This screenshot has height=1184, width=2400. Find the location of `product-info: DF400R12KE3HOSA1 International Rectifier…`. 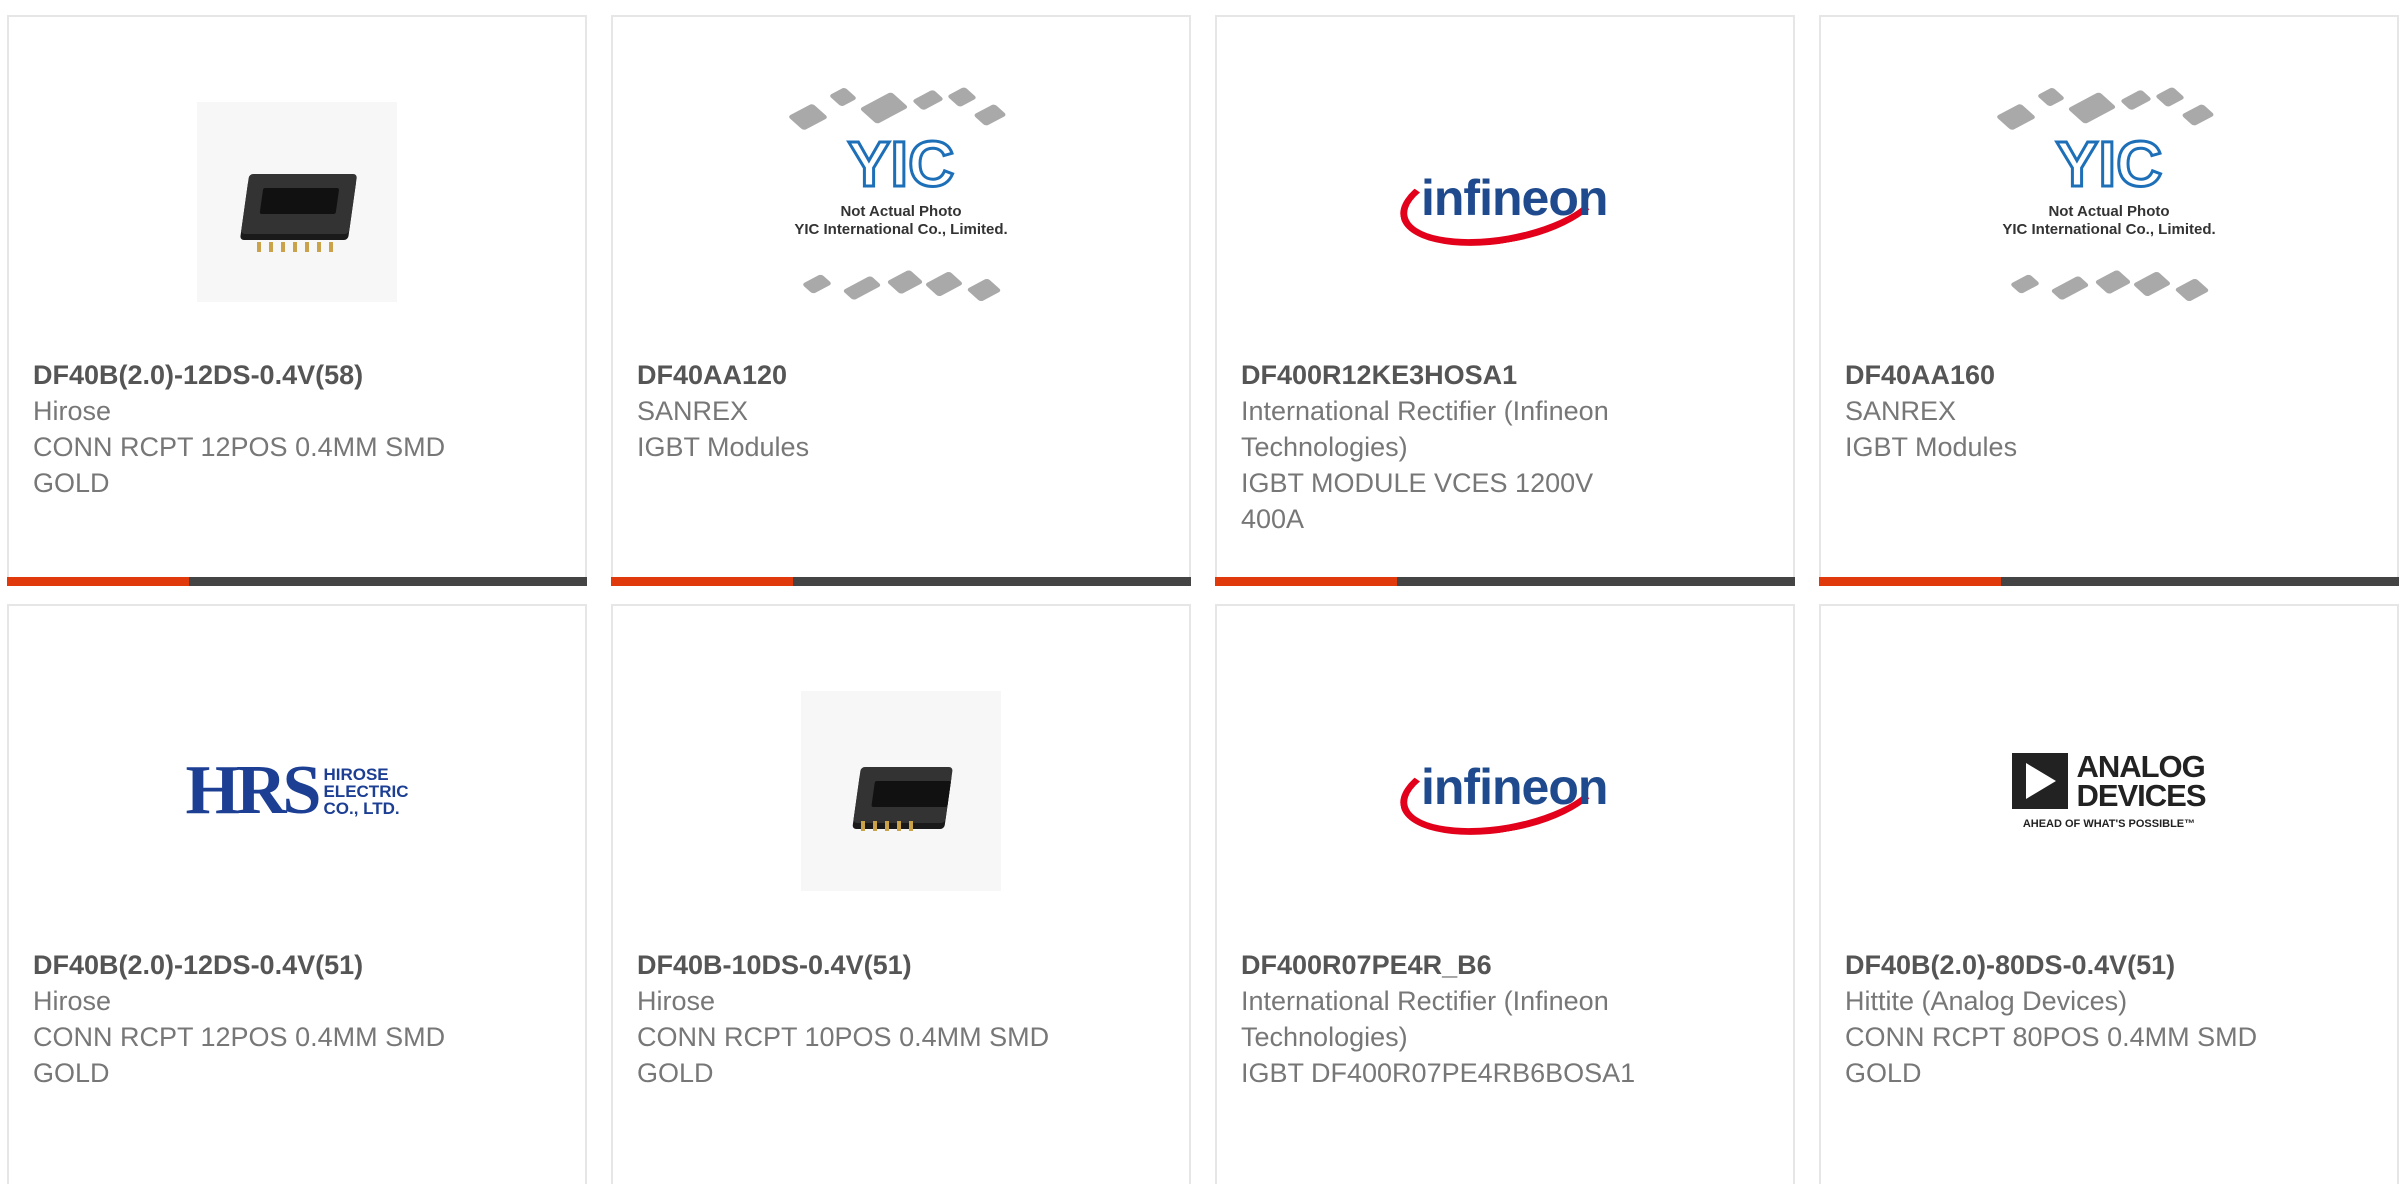

product-info: DF400R12KE3HOSA1 International Rectifier… is located at coordinates (1505, 447).